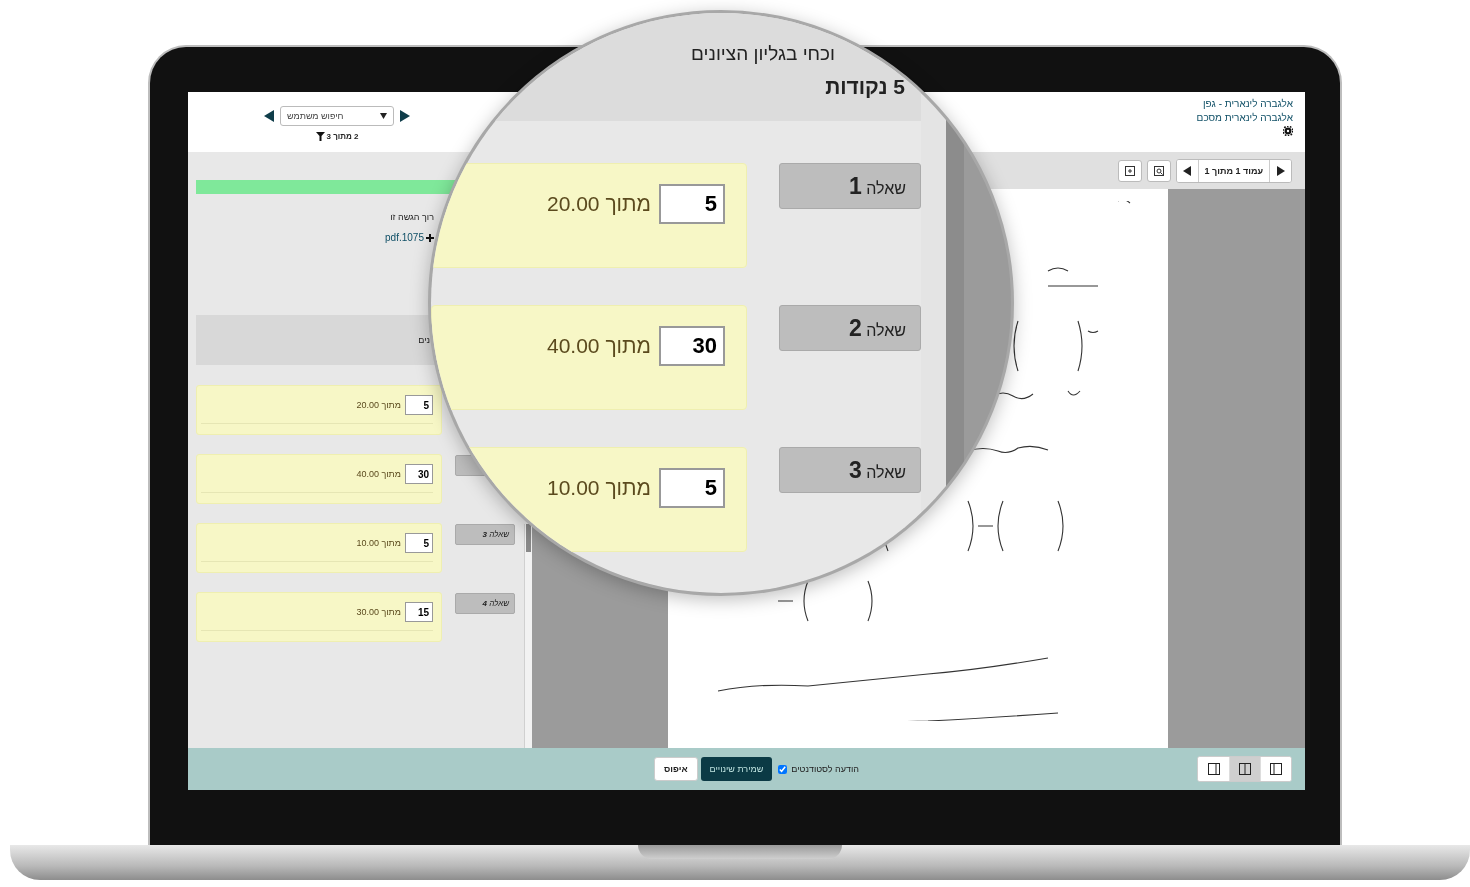 The image size is (1470, 887). Describe the element at coordinates (1233, 171) in the screenshot. I see `page-indicator: עמוד 1 מתוך 1` at that location.